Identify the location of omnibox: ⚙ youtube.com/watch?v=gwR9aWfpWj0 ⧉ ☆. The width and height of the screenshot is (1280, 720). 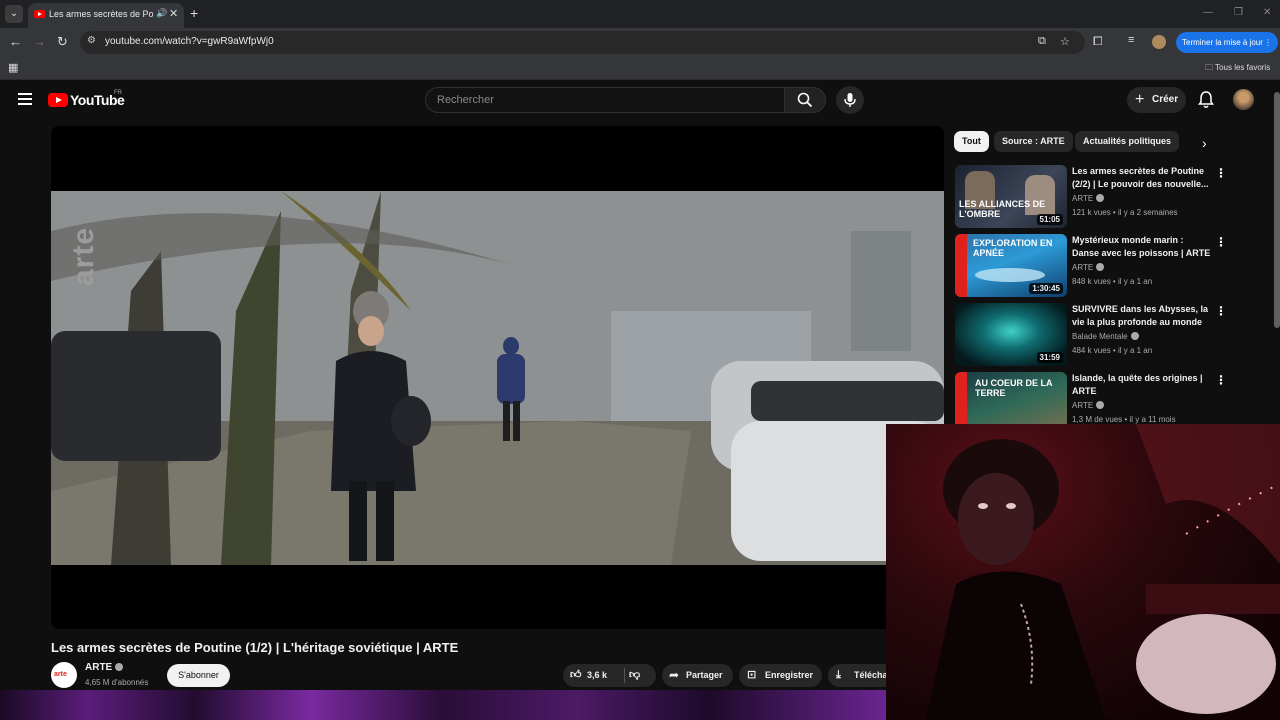
(582, 42).